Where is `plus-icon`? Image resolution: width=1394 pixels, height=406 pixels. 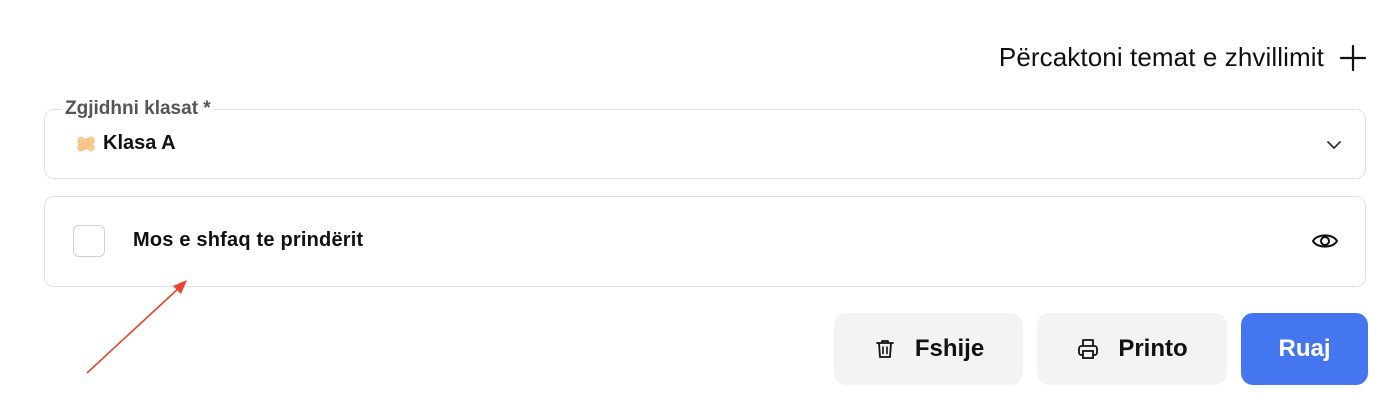 plus-icon is located at coordinates (1353, 57).